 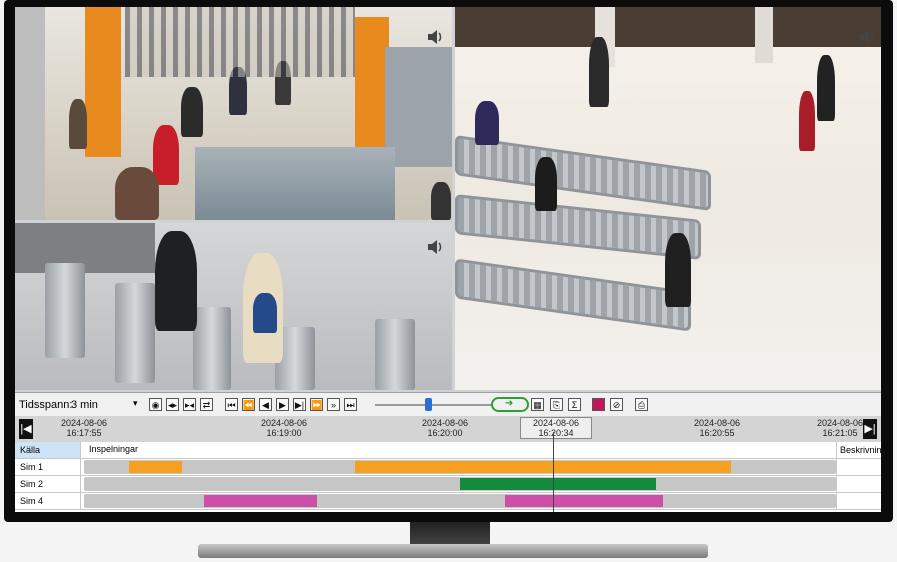 I want to click on ticket-gates, so click(x=295, y=183).